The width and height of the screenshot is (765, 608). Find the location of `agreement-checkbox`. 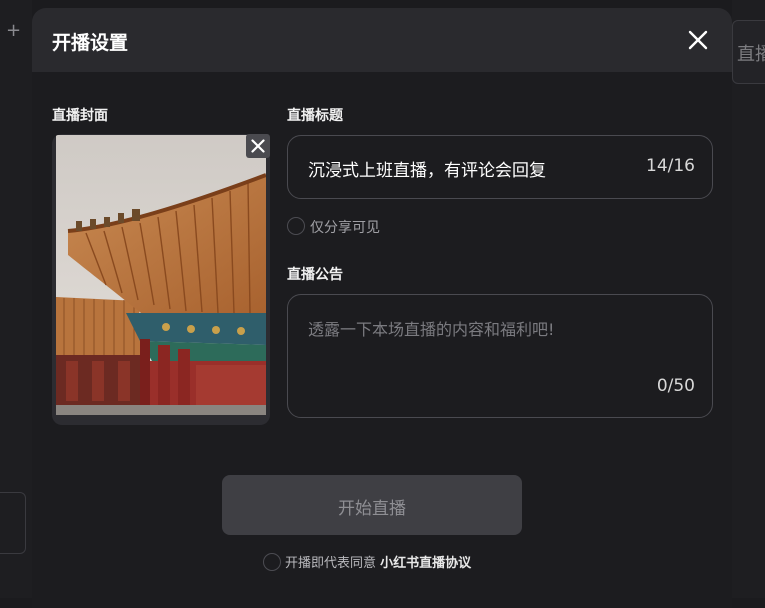

agreement-checkbox is located at coordinates (272, 562).